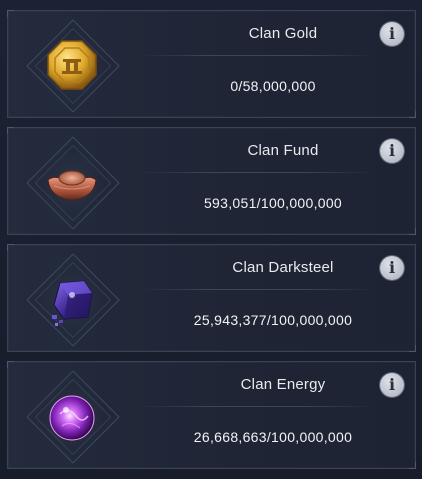 The height and width of the screenshot is (479, 422). I want to click on energy-orb-icon, so click(72, 418).